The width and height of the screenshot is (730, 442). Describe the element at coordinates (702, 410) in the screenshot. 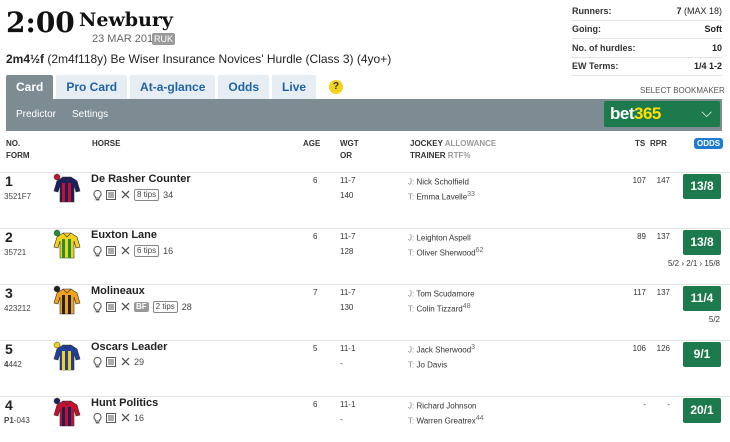

I see `odds-price-button: 20/1` at that location.